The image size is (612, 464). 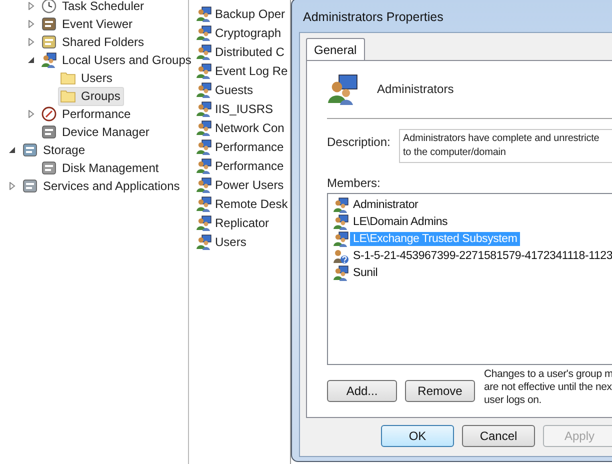 I want to click on tree-item: Local Users and Groups, so click(x=117, y=60).